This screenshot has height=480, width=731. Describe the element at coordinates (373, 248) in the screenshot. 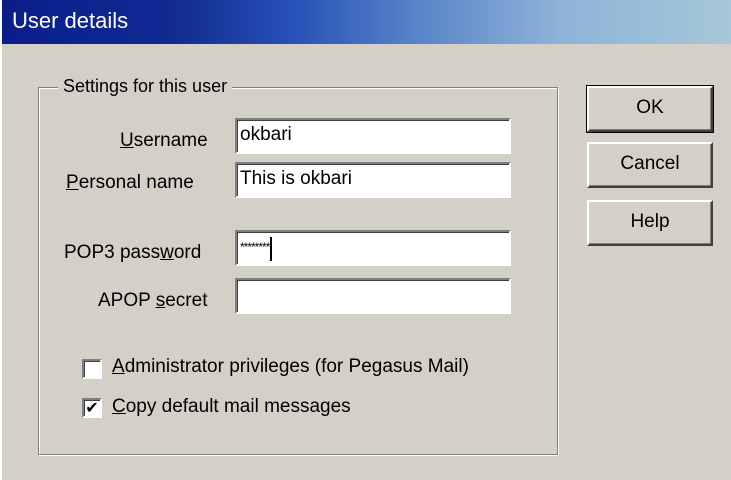

I see `pop3-password-input: ********` at that location.